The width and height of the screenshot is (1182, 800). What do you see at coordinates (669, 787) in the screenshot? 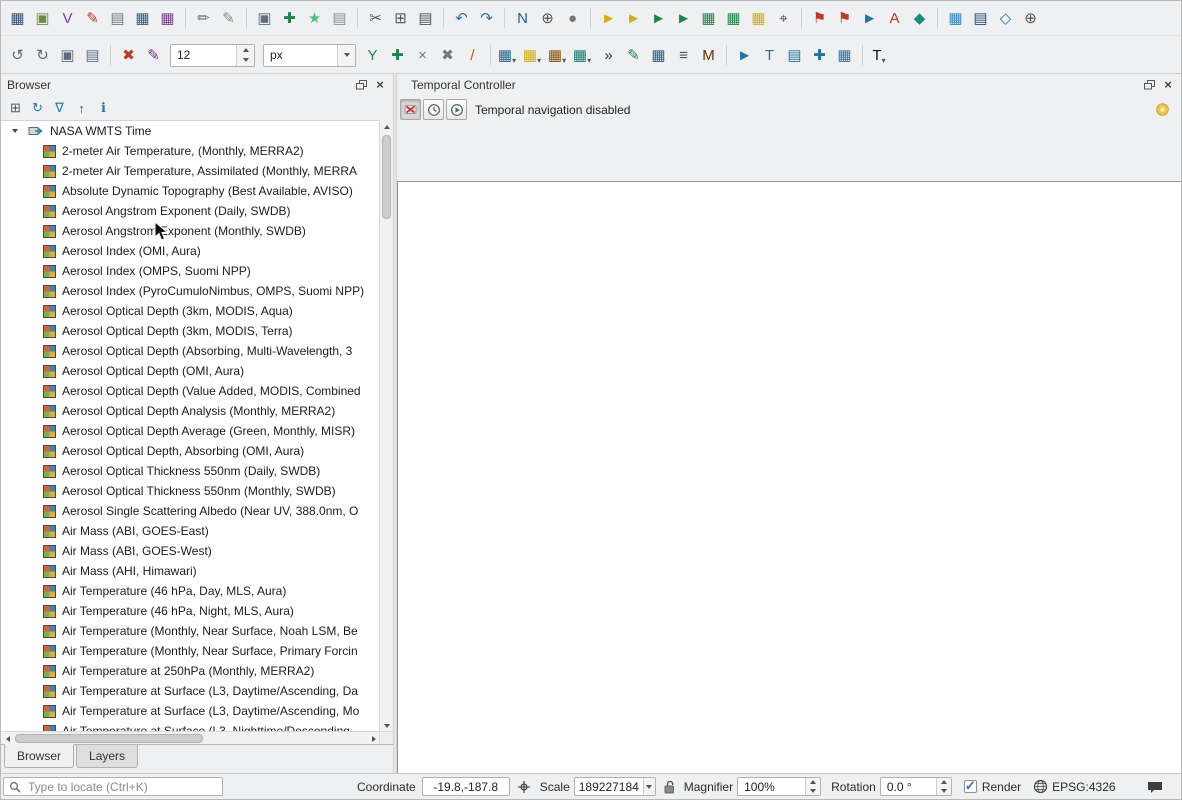
I see `scale-lock-button` at bounding box center [669, 787].